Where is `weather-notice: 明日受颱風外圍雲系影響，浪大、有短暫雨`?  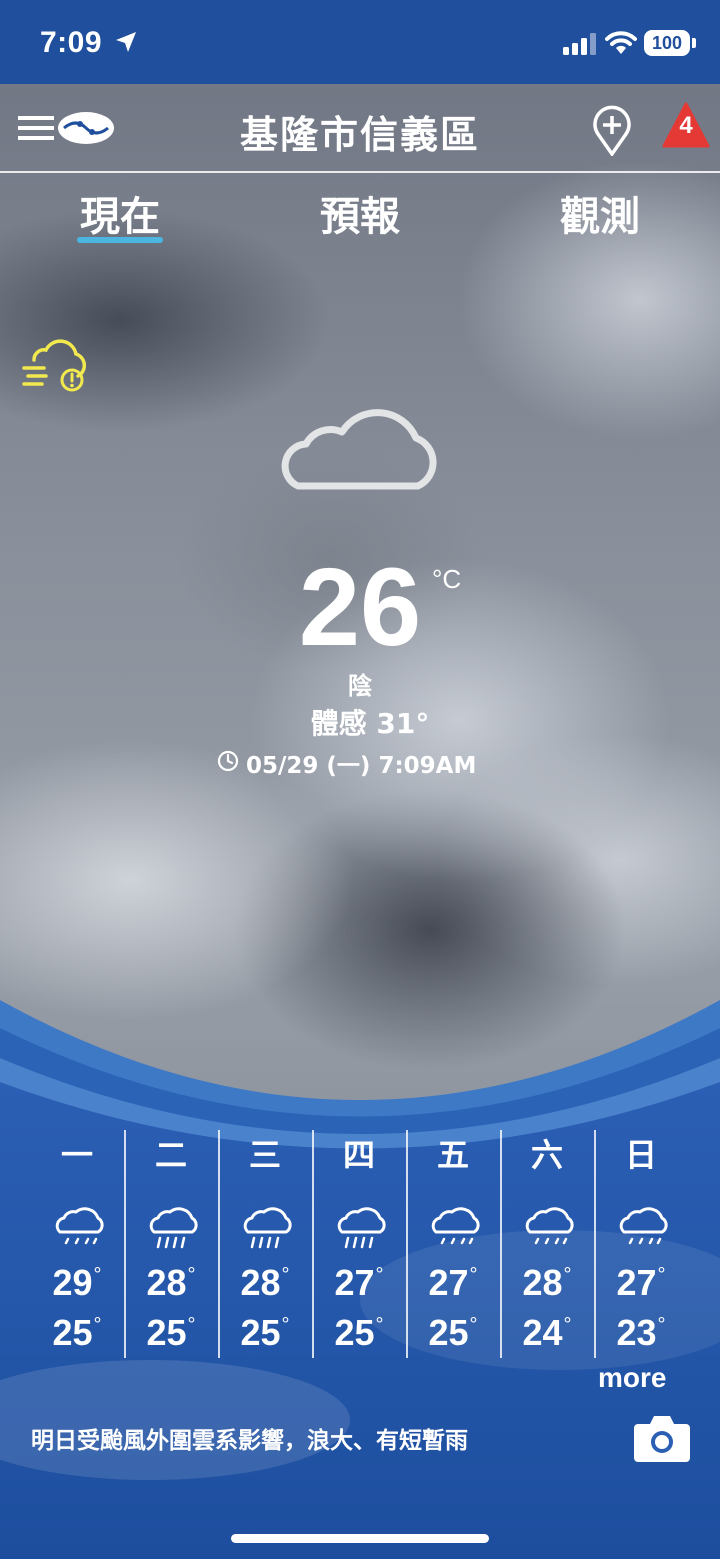 weather-notice: 明日受颱風外圍雲系影響，浪大、有短暫雨 is located at coordinates (249, 1438).